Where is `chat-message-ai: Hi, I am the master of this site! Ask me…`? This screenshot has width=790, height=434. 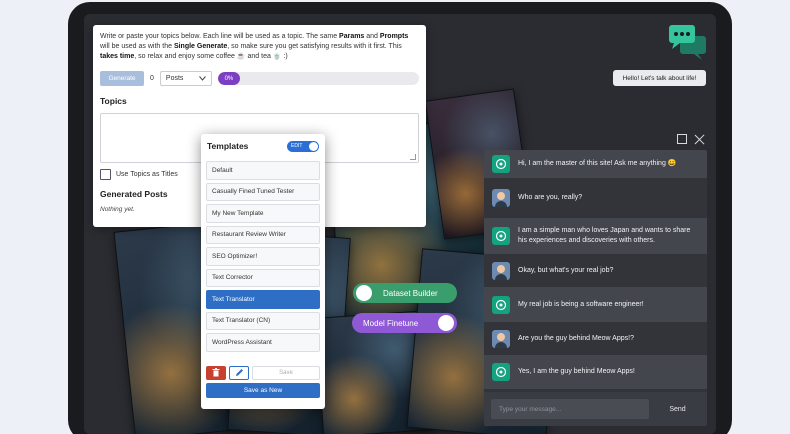
chat-message-ai: Hi, I am the master of this site! Ask me… is located at coordinates (595, 164).